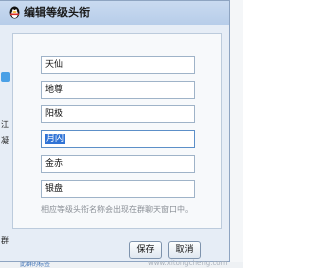  Describe the element at coordinates (115, 13) in the screenshot. I see `title-bar: 编辑等级头衔` at that location.